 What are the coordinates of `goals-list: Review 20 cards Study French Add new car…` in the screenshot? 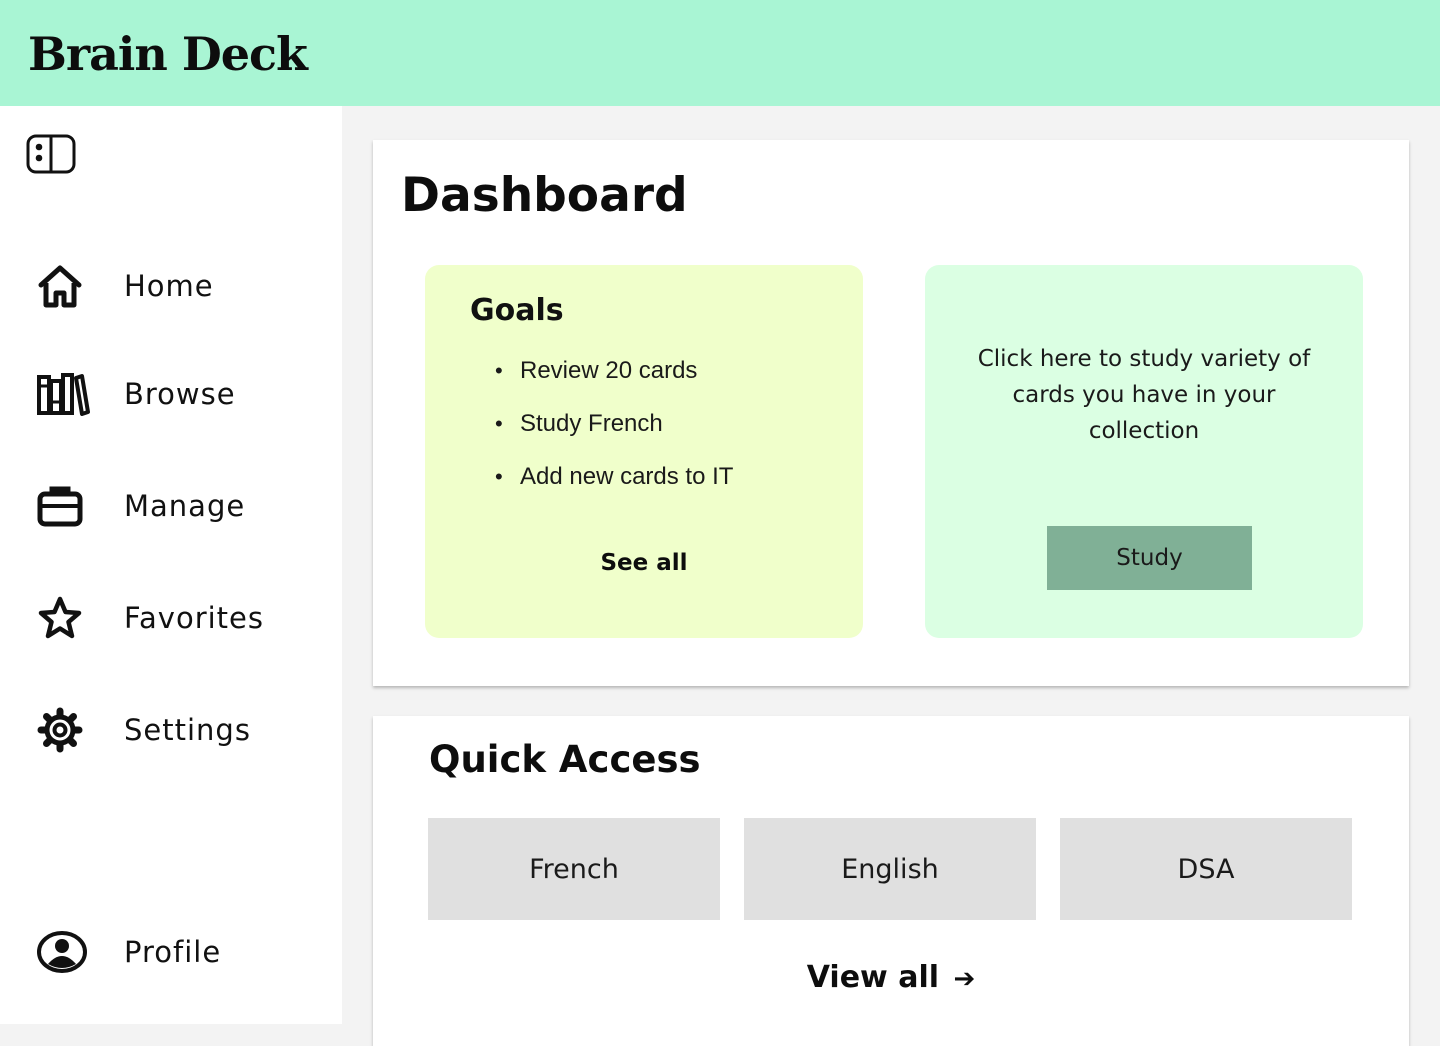 It's located at (614, 430).